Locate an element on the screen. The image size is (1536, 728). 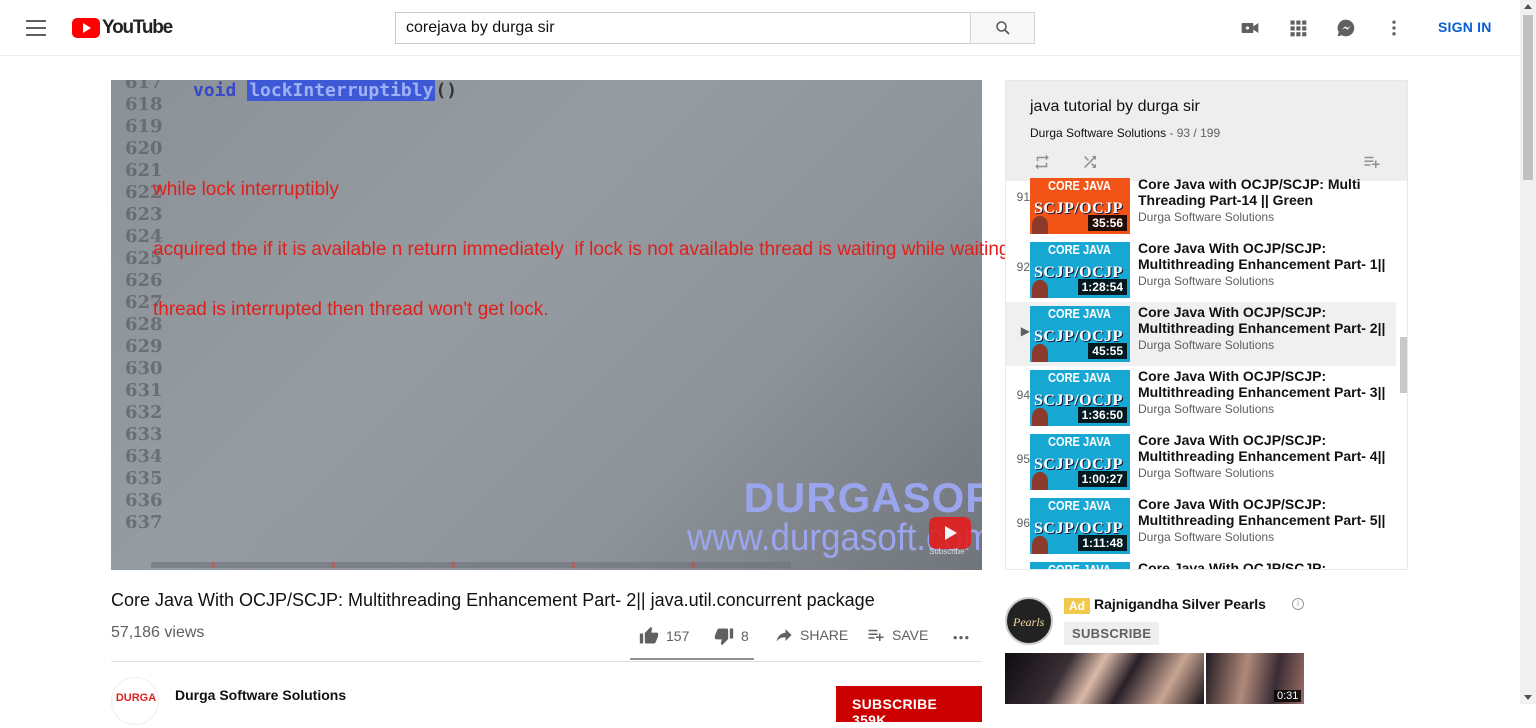
loop-icon is located at coordinates (1042, 162).